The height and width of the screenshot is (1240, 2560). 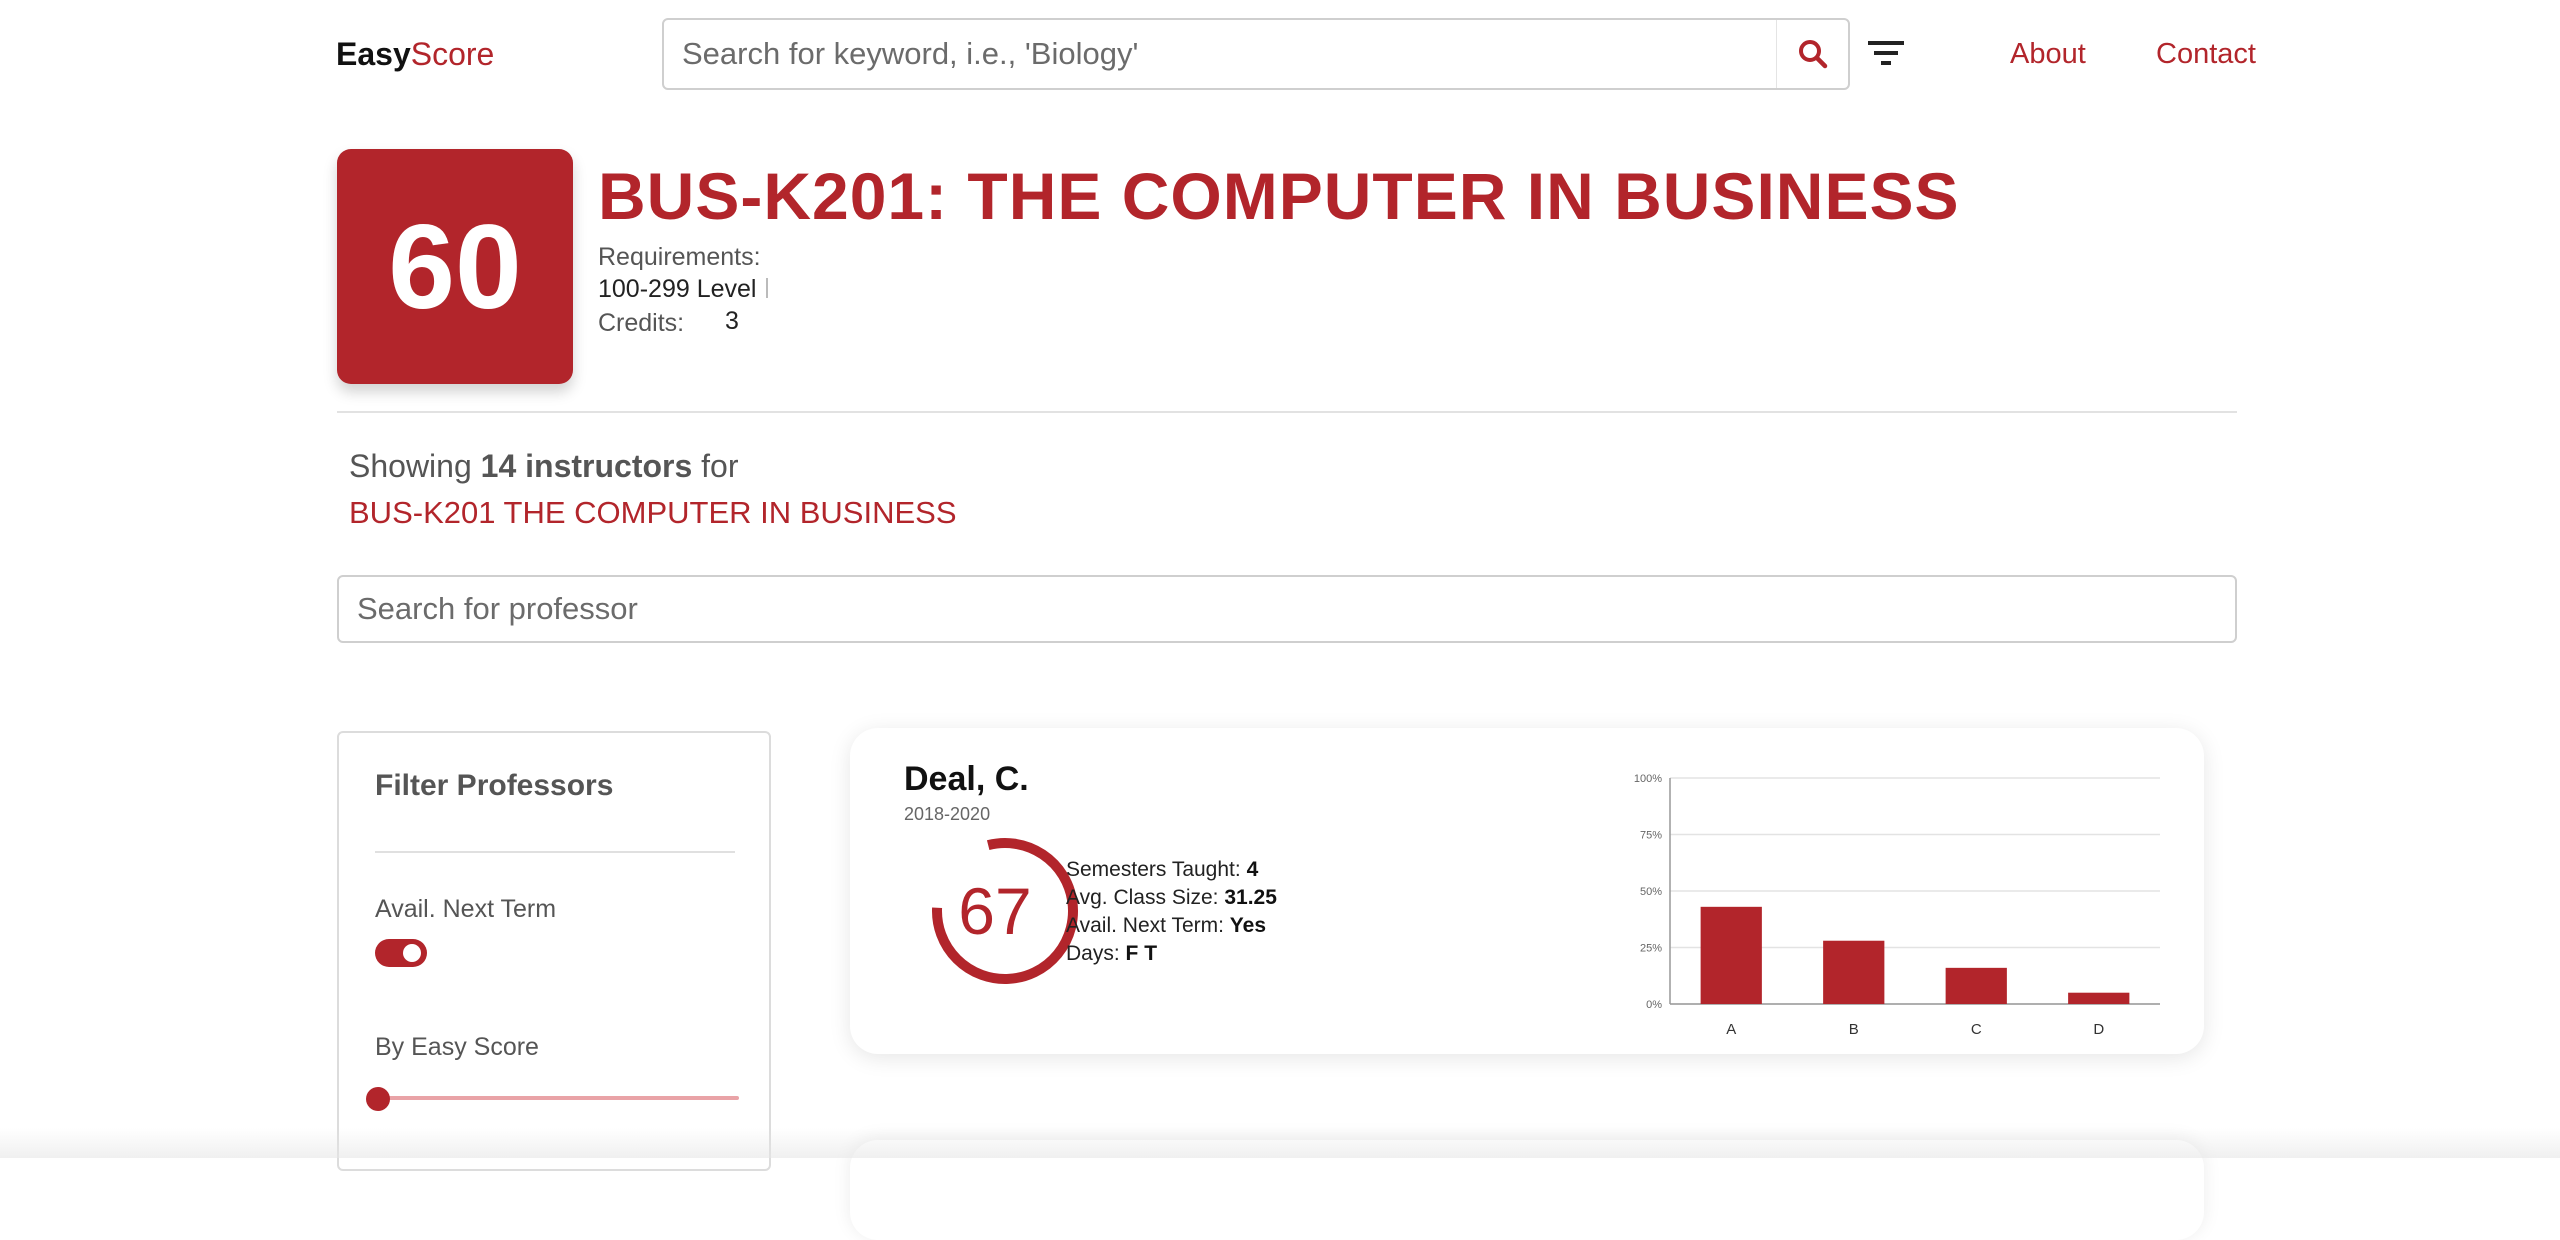 I want to click on bar-d, so click(x=2099, y=998).